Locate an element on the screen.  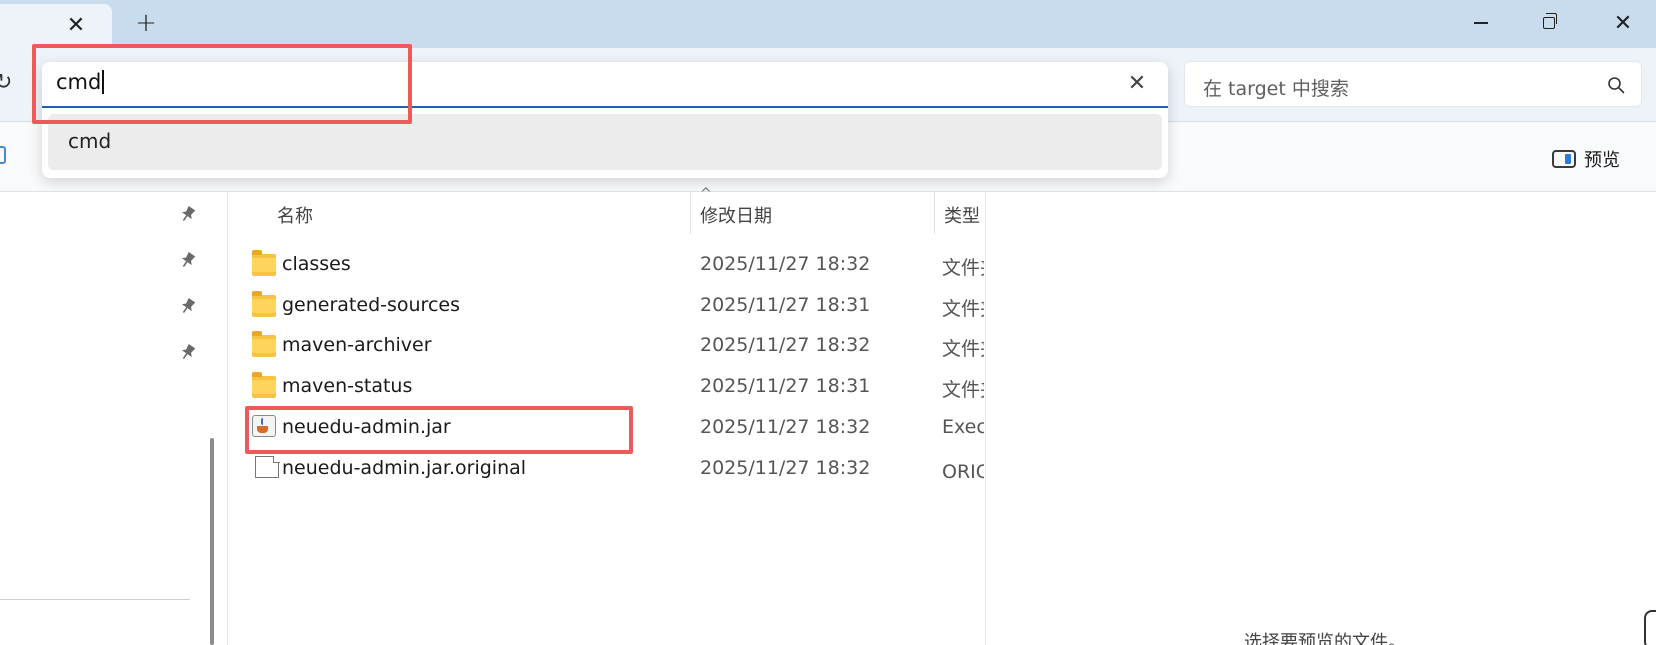
plus-icon: + is located at coordinates (146, 23).